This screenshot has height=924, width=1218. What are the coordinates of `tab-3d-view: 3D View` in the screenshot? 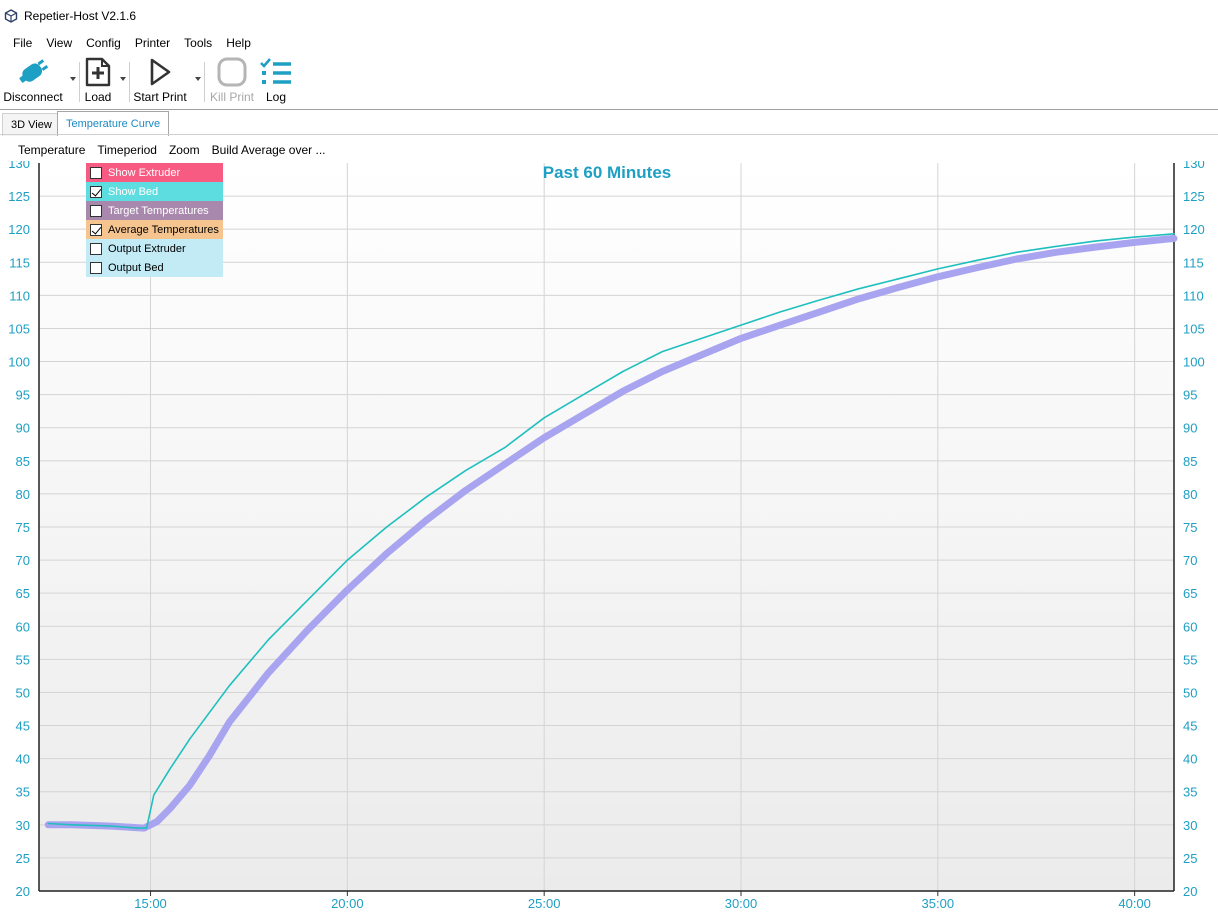 It's located at (31, 124).